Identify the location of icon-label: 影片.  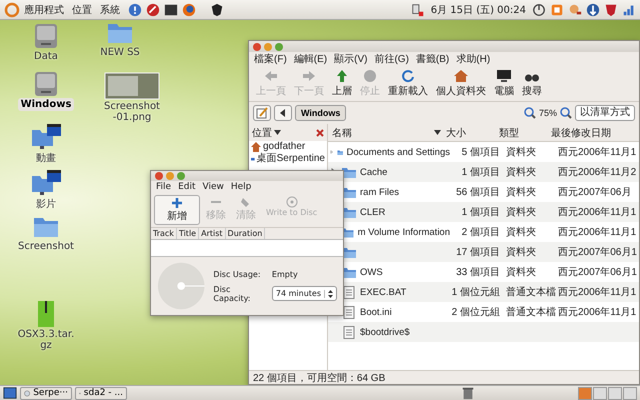
(46, 204).